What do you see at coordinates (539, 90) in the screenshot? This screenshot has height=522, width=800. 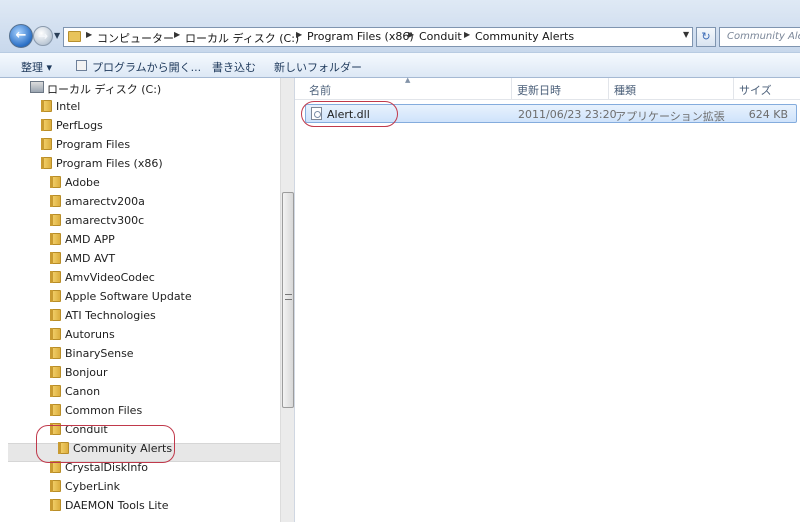 I see `column-header-modified: 更新日時` at bounding box center [539, 90].